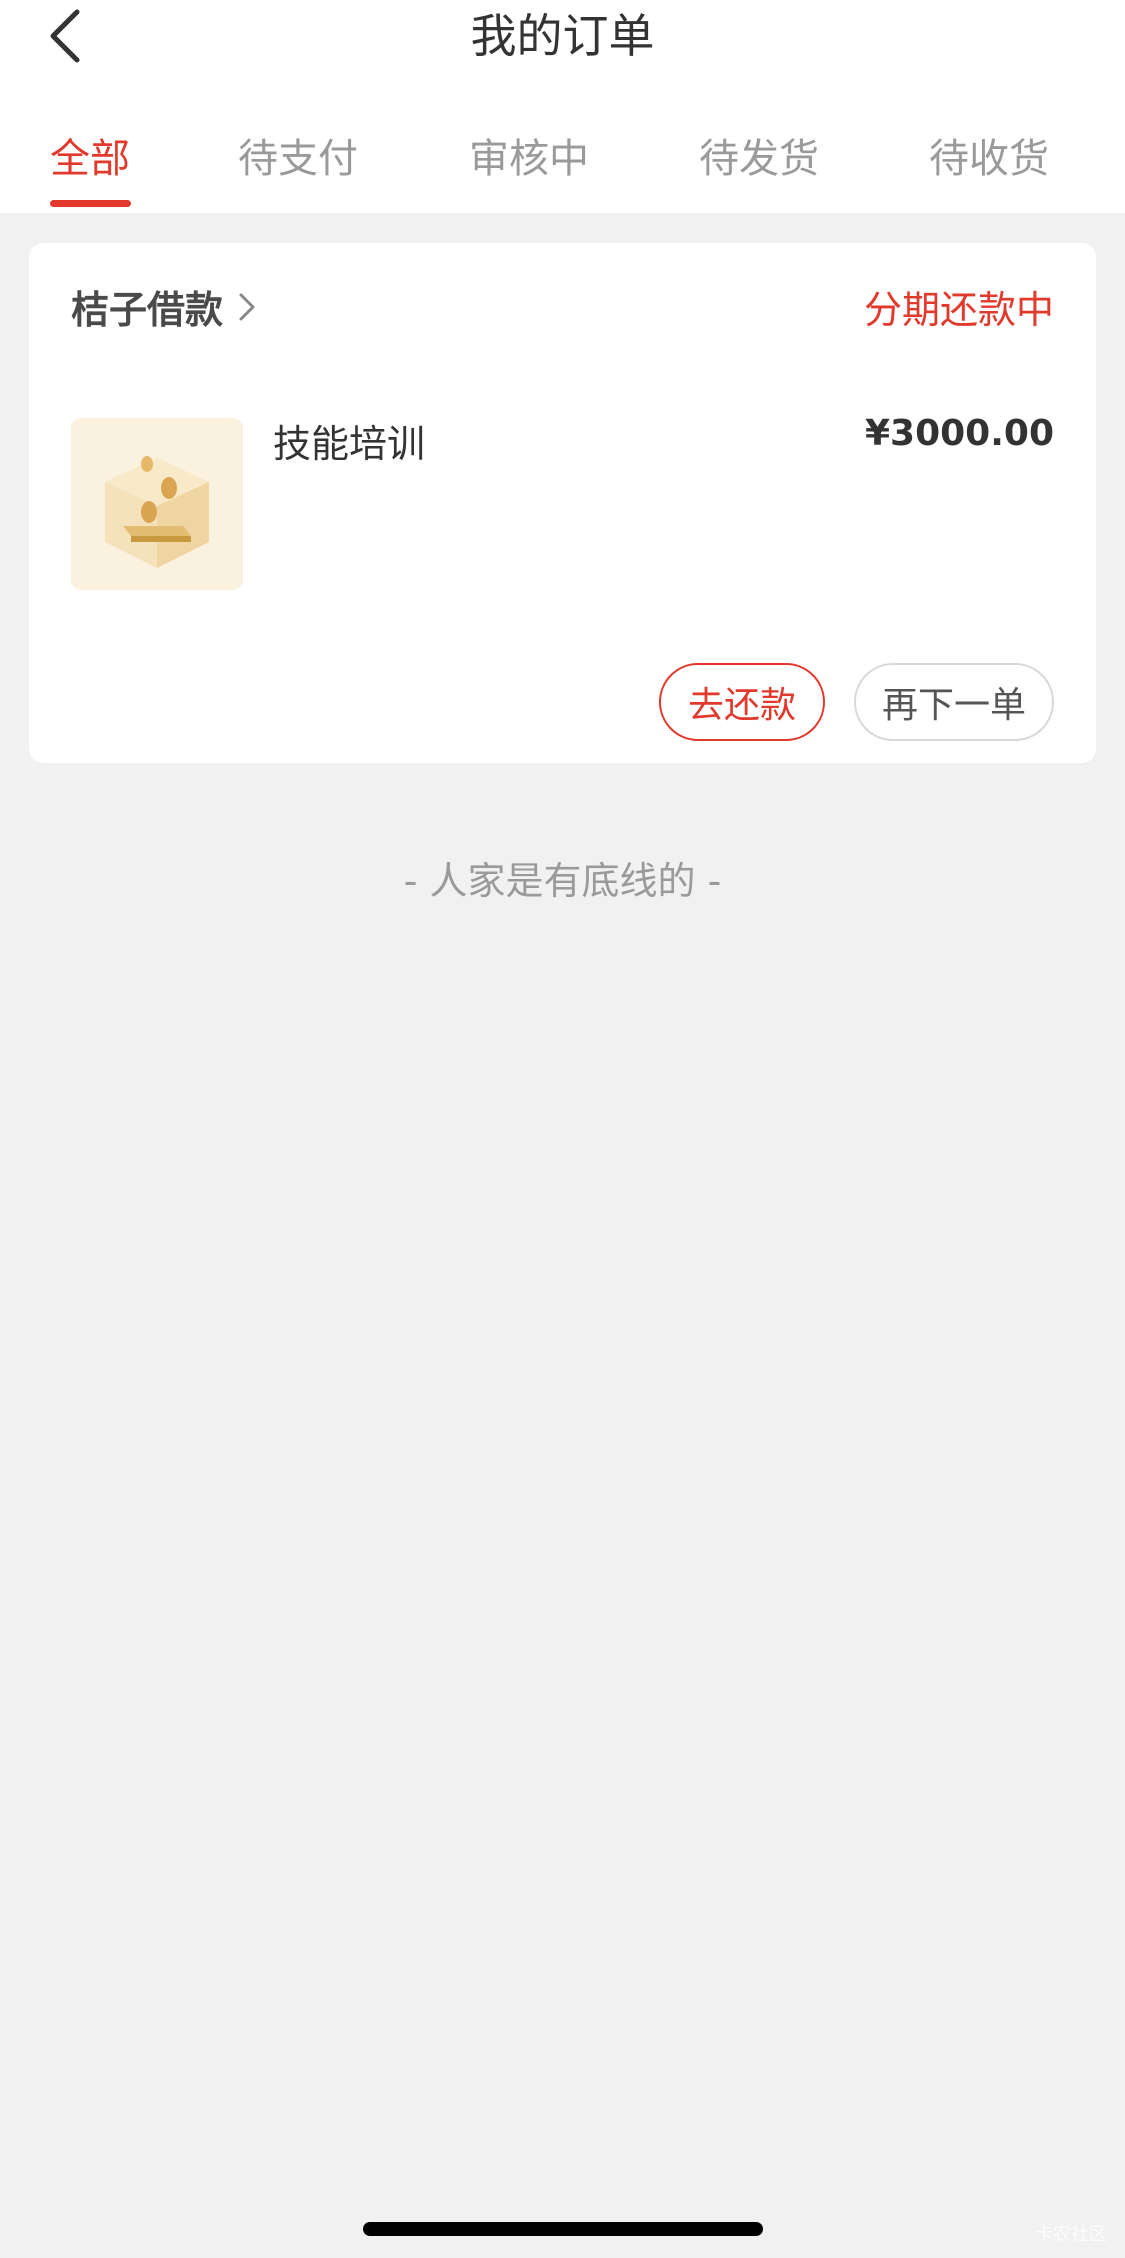 The height and width of the screenshot is (2258, 1125). I want to click on product-thumbnail, so click(157, 504).